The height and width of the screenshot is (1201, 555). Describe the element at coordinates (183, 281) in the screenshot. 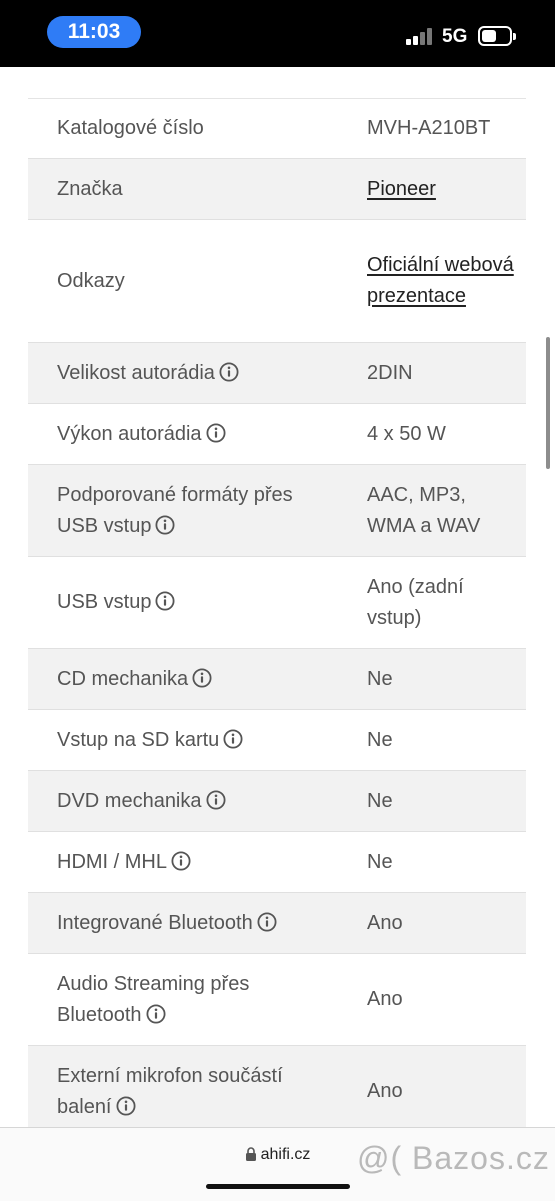

I see `spec-label: Odkazy` at that location.